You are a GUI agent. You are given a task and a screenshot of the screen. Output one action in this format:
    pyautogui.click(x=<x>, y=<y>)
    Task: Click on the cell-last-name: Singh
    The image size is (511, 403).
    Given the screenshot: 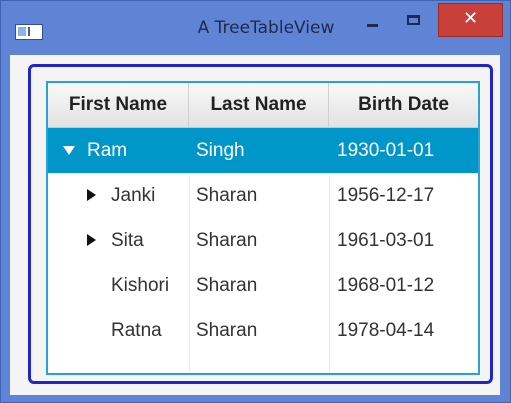 What is the action you would take?
    pyautogui.click(x=220, y=150)
    